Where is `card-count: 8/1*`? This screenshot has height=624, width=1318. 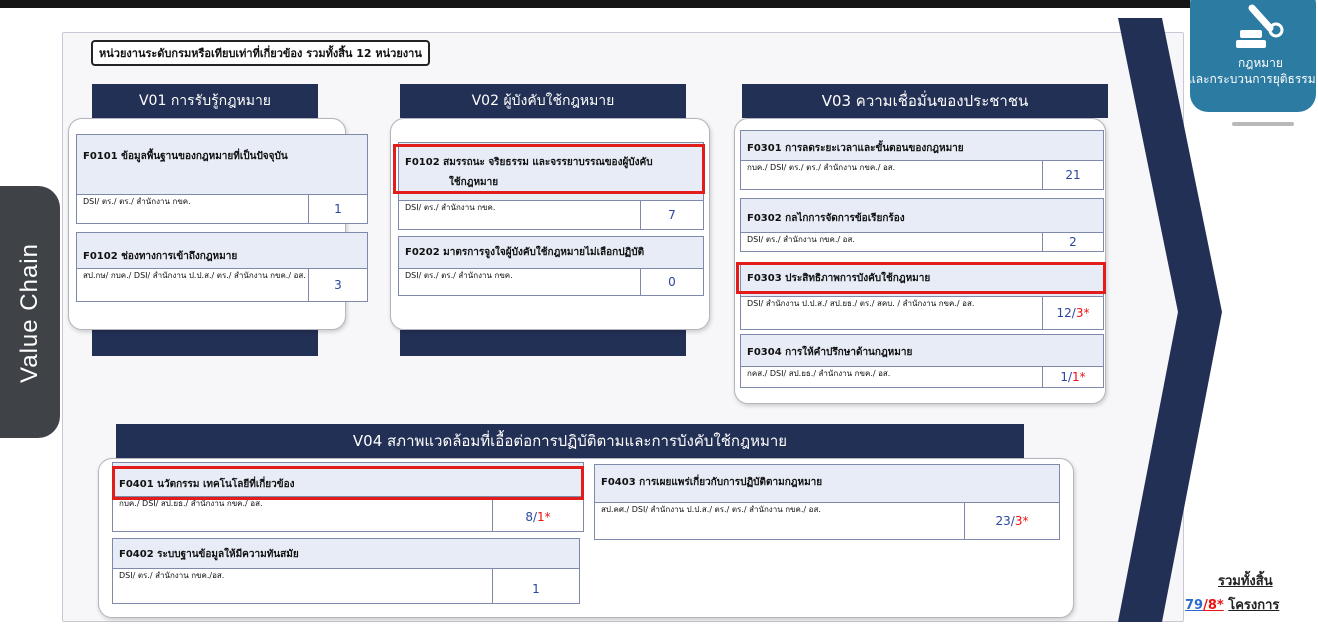
card-count: 8/1* is located at coordinates (537, 514).